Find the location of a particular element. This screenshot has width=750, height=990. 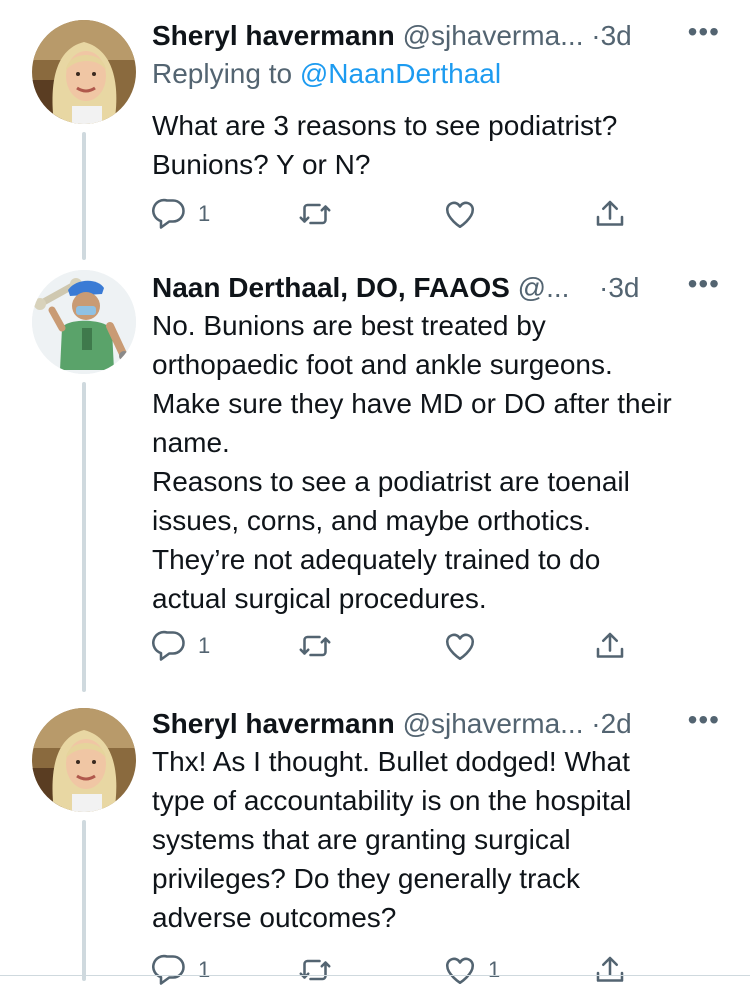

tweet-text-line: orthopaedic foot and ankle surgeons. is located at coordinates (382, 364).